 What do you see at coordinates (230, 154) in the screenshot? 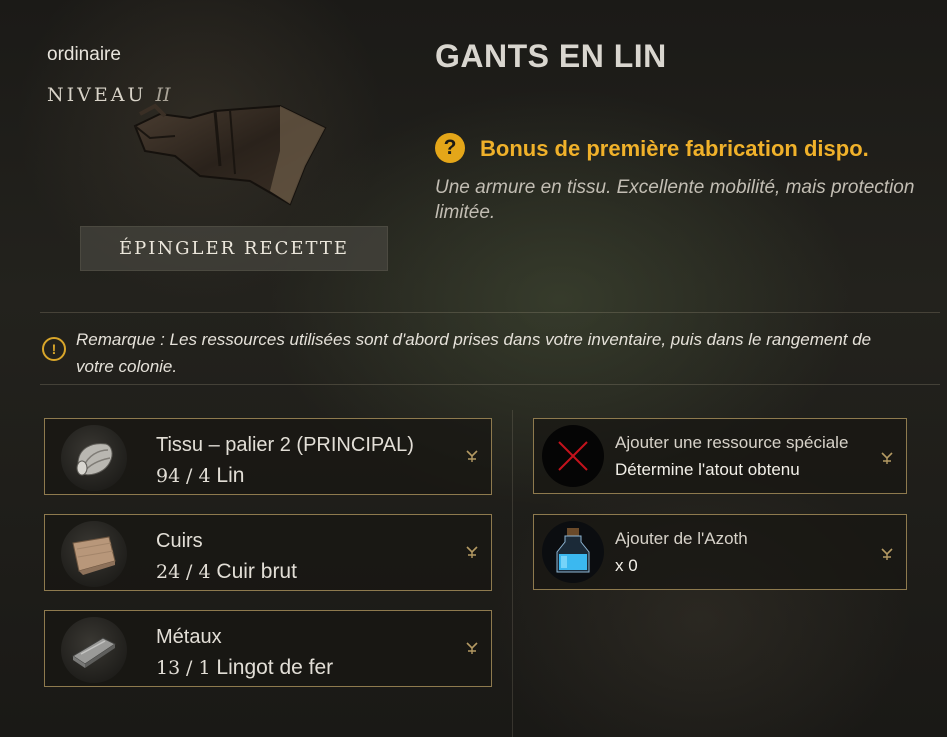
I see `linen-gloves-image` at bounding box center [230, 154].